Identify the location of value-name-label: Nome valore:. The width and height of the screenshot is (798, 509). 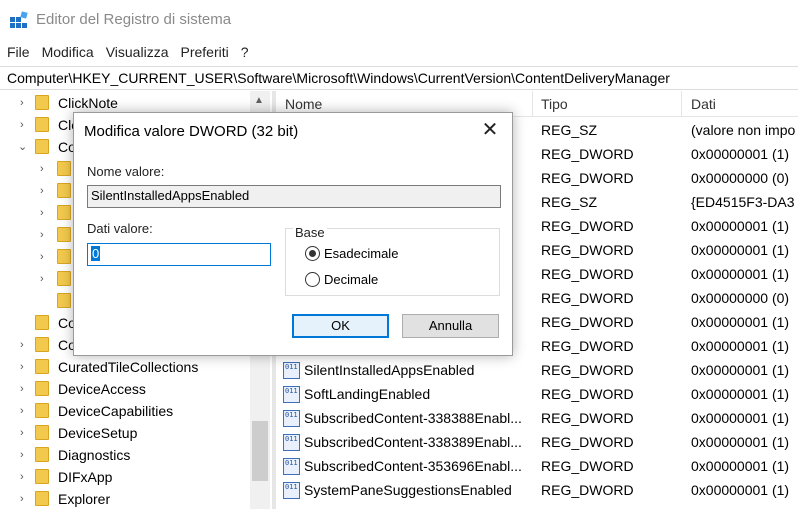
(126, 171).